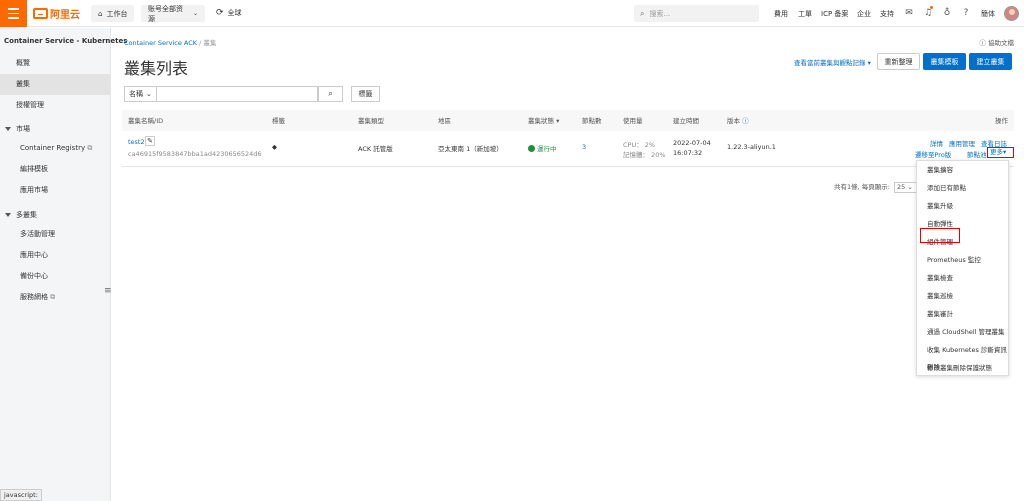  What do you see at coordinates (40, 13) in the screenshot?
I see `aliyun-logo-mark` at bounding box center [40, 13].